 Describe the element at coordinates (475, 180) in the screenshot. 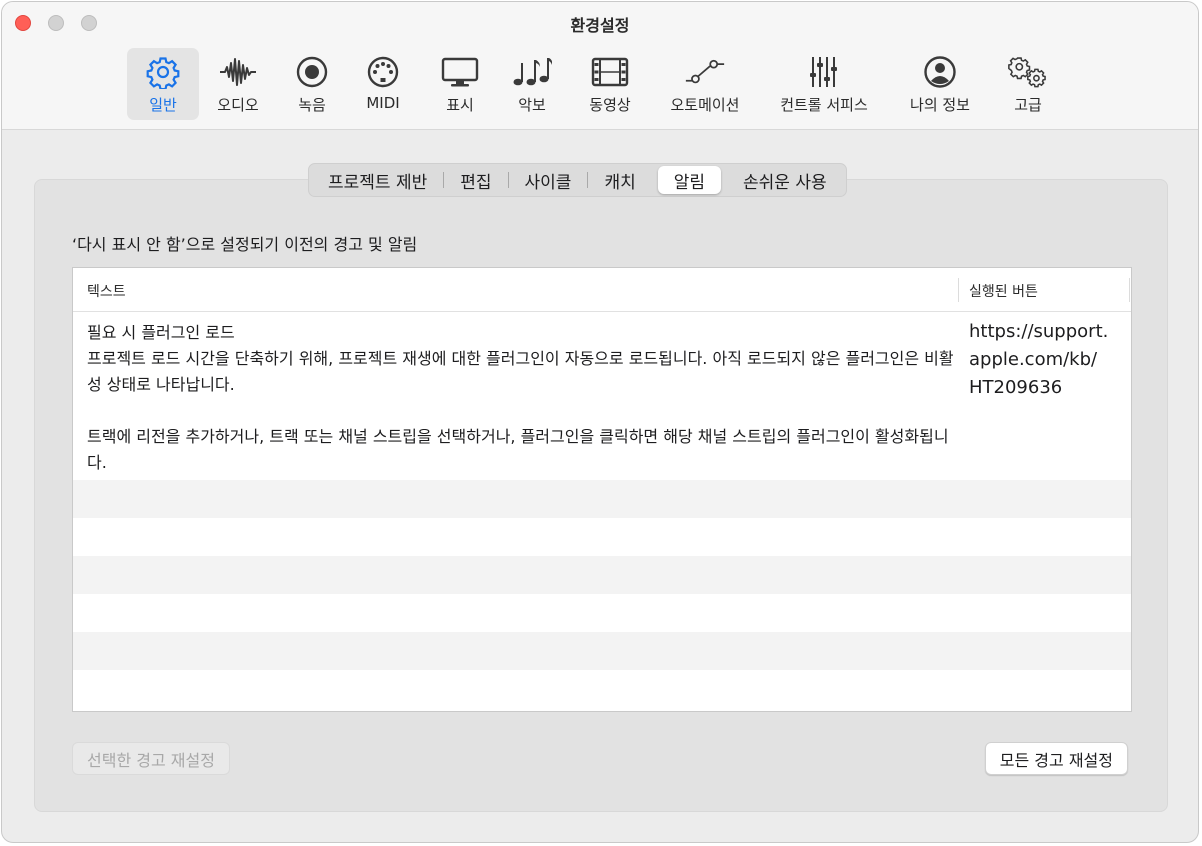

I see `tab-editing: 편집` at that location.